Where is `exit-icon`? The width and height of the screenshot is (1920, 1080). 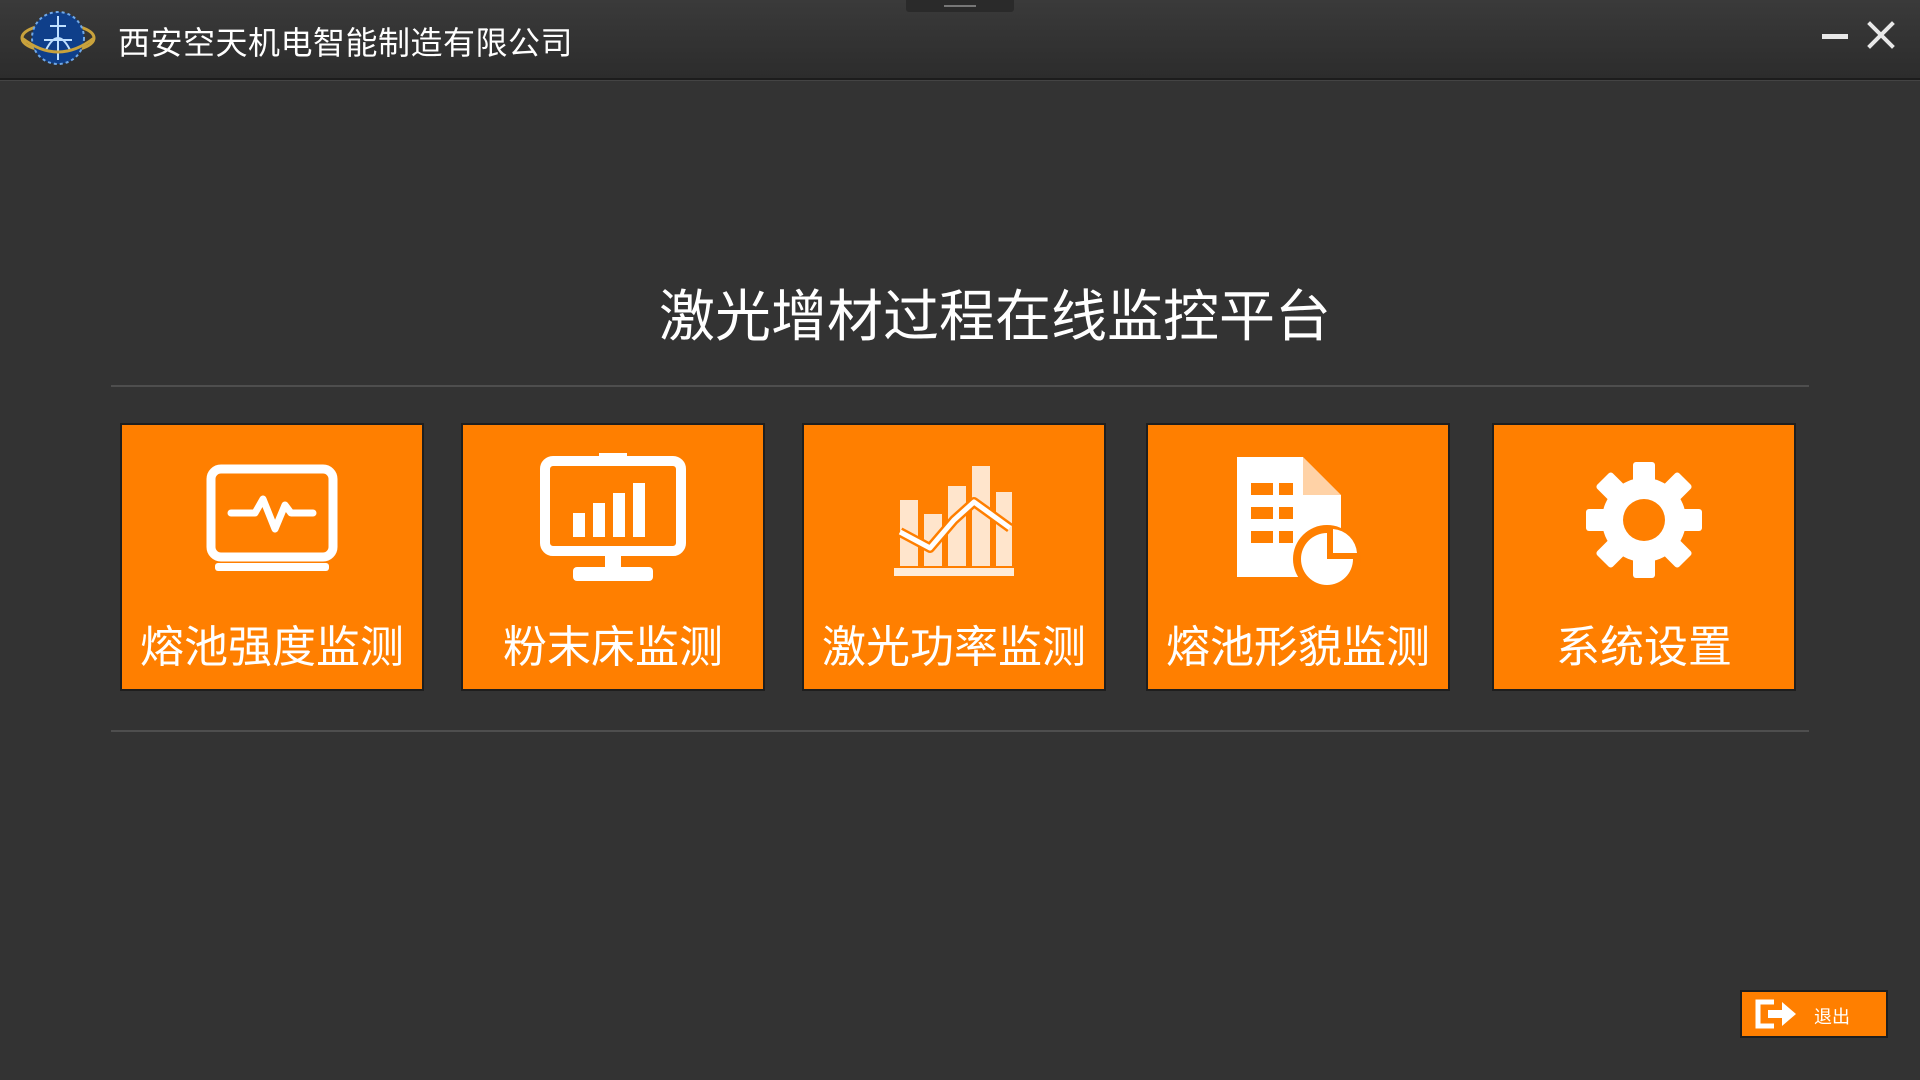
exit-icon is located at coordinates (1776, 1014).